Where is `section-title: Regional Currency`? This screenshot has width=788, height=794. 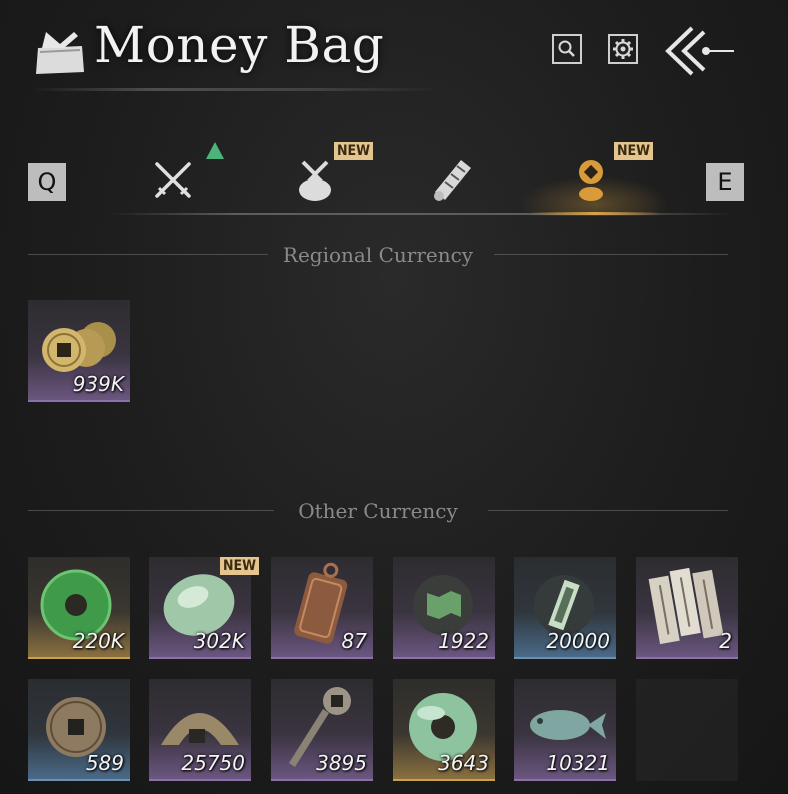
section-title: Regional Currency is located at coordinates (378, 255).